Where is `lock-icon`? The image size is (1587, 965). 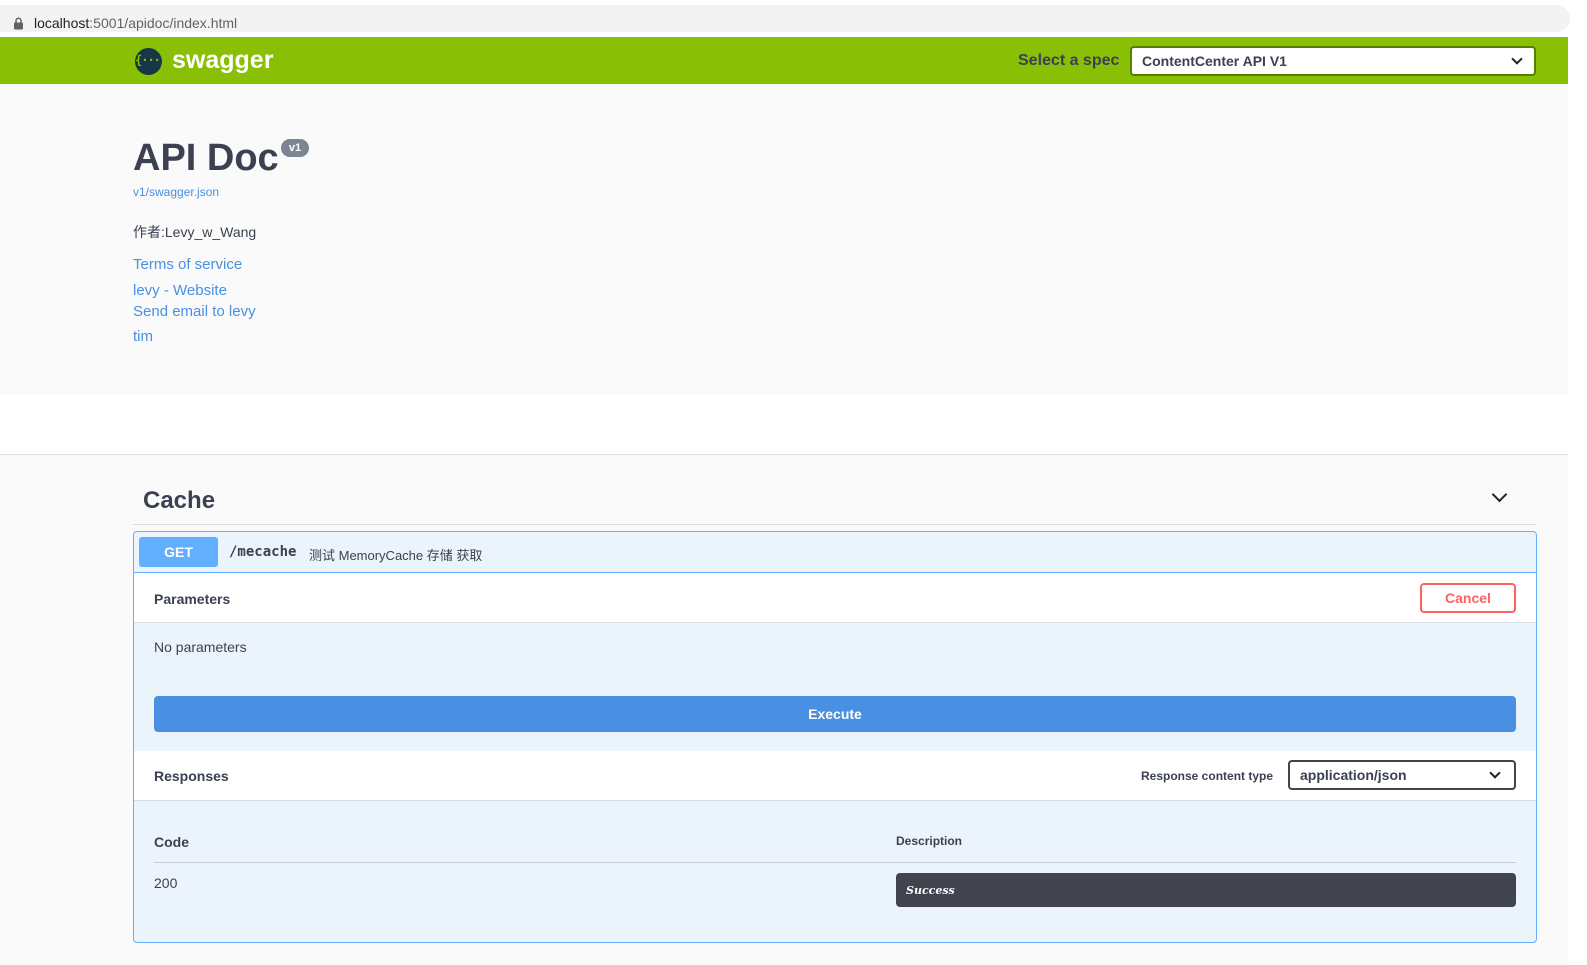 lock-icon is located at coordinates (18, 23).